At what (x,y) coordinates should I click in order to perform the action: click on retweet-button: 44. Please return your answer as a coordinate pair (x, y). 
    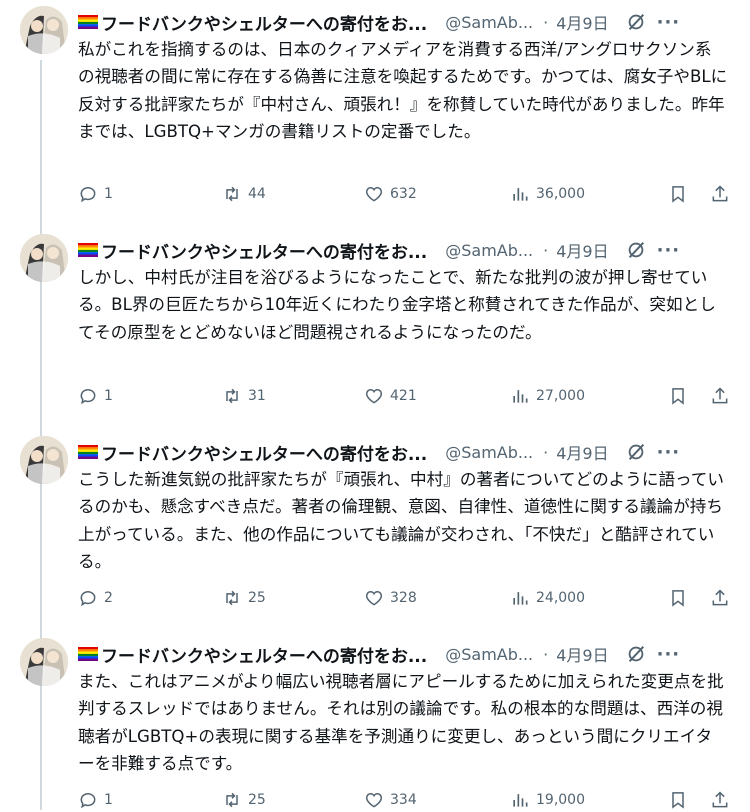
    Looking at the image, I should click on (293, 194).